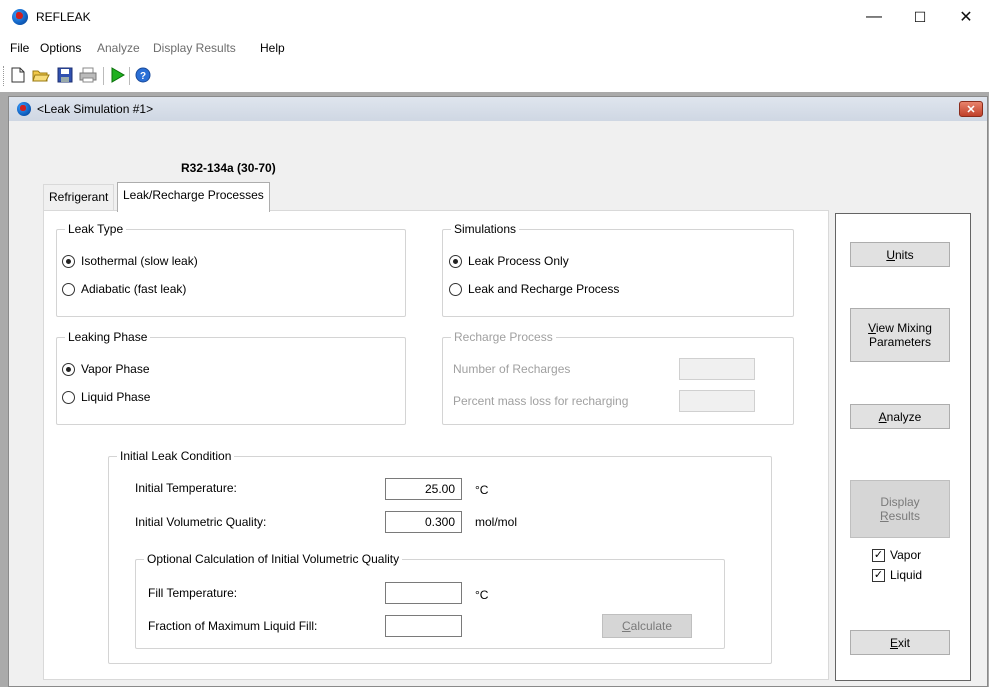  Describe the element at coordinates (904, 416) in the screenshot. I see `analyze-label: nalyze` at that location.